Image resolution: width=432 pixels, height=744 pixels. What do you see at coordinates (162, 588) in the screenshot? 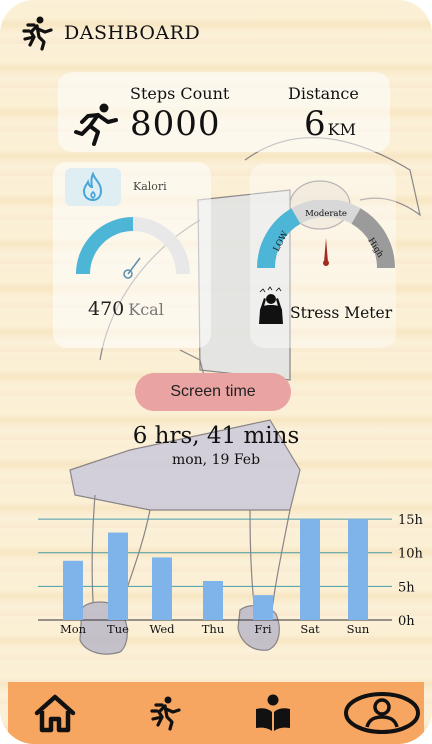
I see `chart-bar-wed` at bounding box center [162, 588].